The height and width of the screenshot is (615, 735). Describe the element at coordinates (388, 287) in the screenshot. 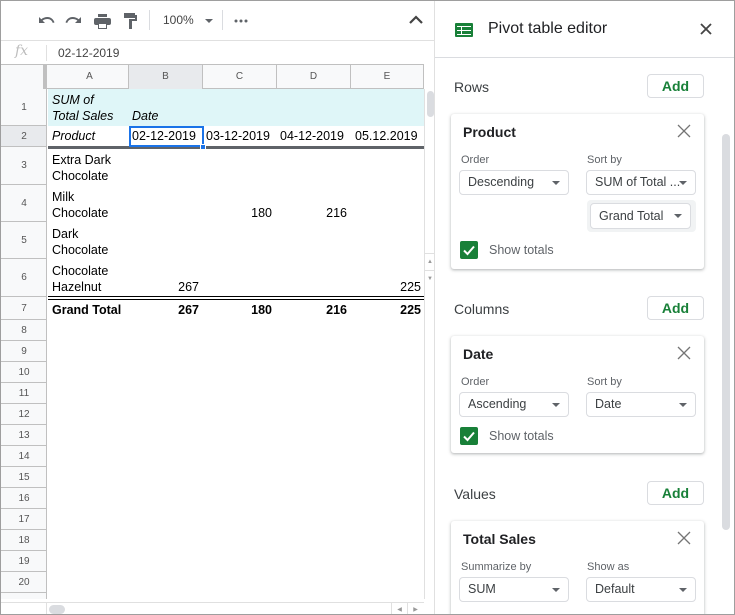

I see `cell-e6: 225` at that location.